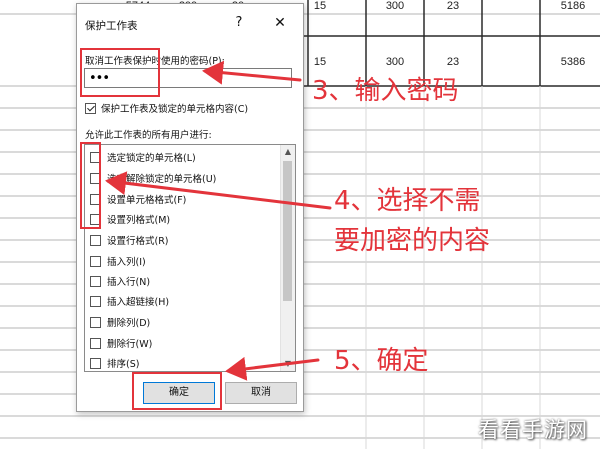 The height and width of the screenshot is (449, 600). Describe the element at coordinates (288, 152) in the screenshot. I see `scroll-up-icon: ▲` at that location.